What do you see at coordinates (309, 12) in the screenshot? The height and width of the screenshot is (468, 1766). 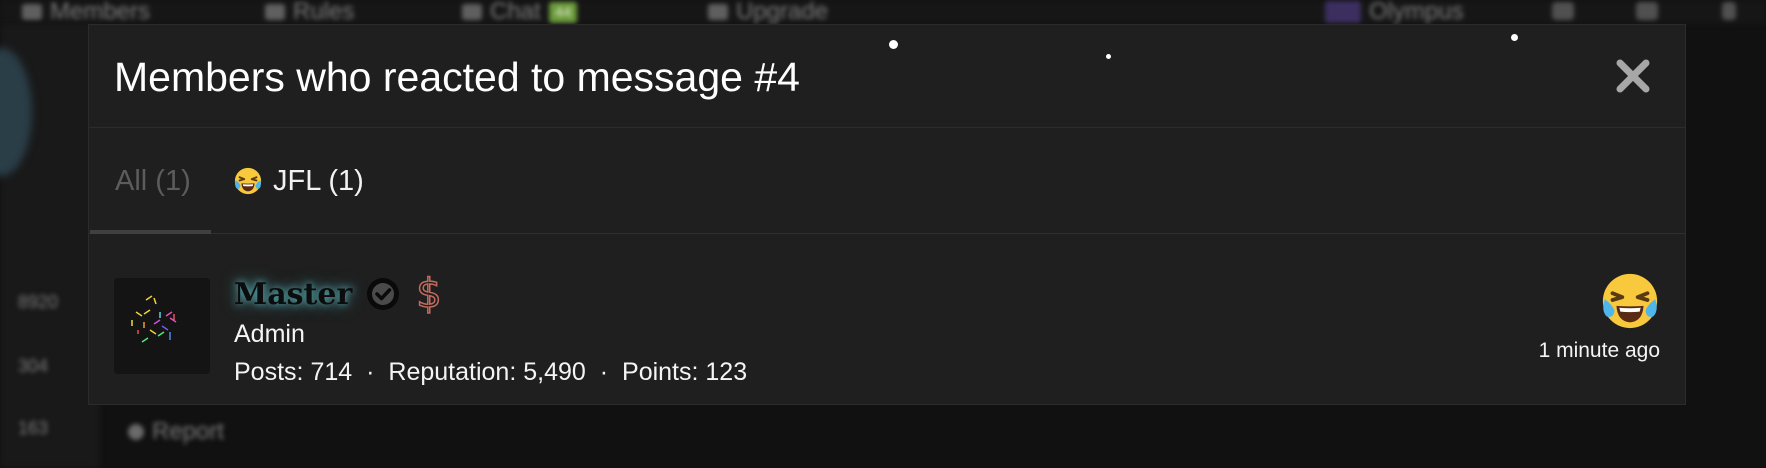 I see `bg-nav-rules: Rules` at bounding box center [309, 12].